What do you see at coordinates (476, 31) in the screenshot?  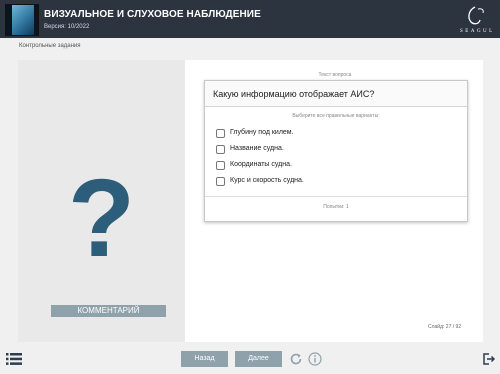 I see `svg-text: SEAGULL` at bounding box center [476, 31].